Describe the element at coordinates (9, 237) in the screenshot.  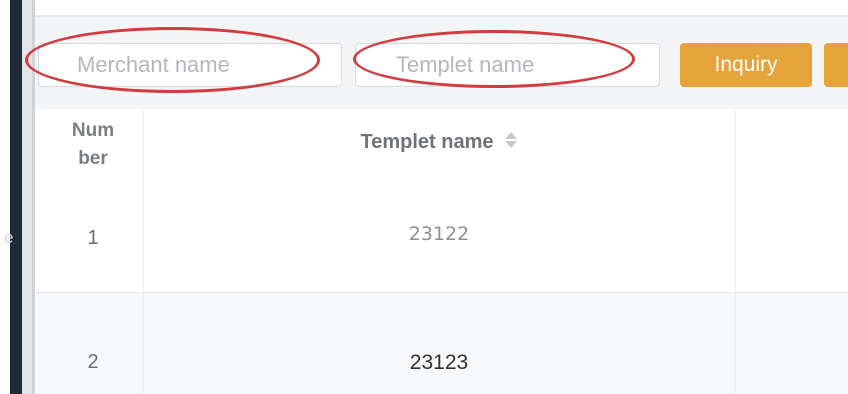
I see `sidebar-partial-text: e` at that location.